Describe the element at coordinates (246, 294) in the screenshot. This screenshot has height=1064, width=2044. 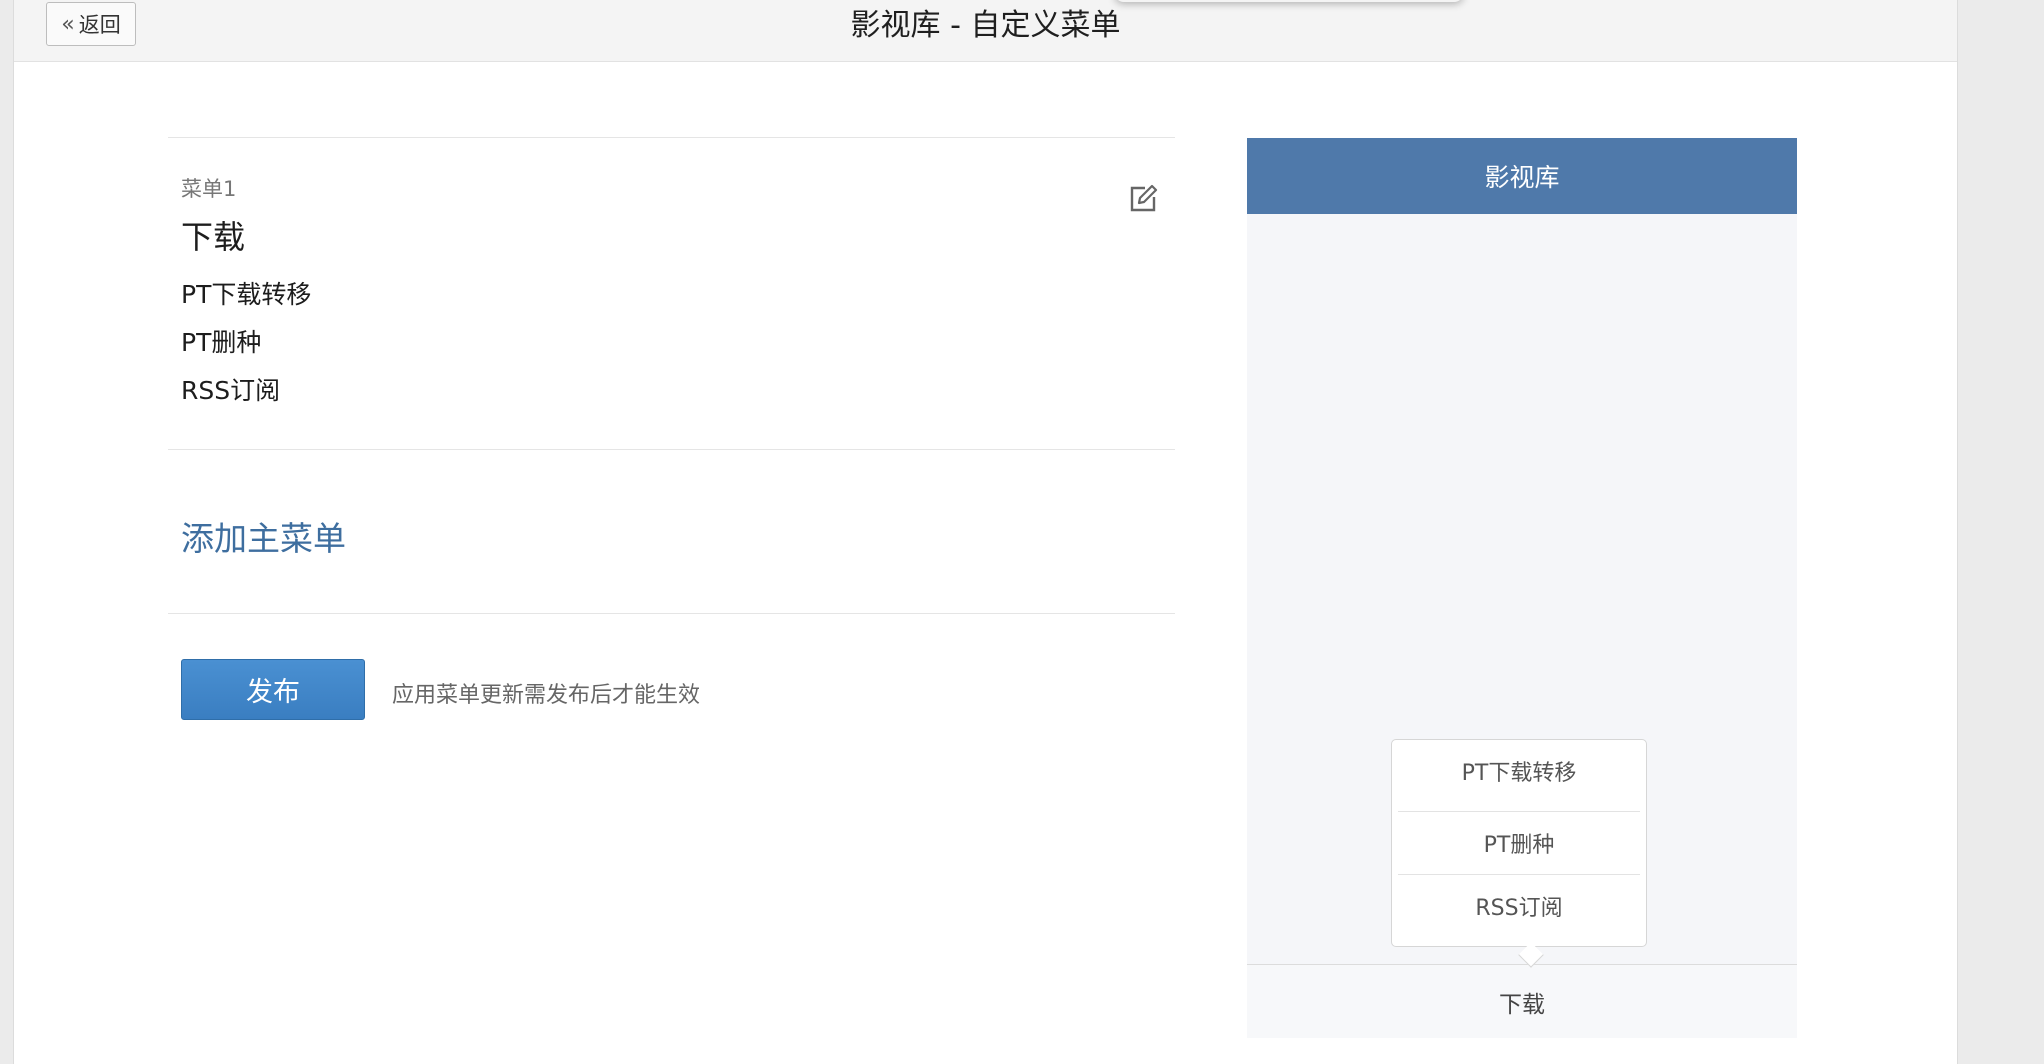
I see `submenu-item: PT下载转移` at that location.